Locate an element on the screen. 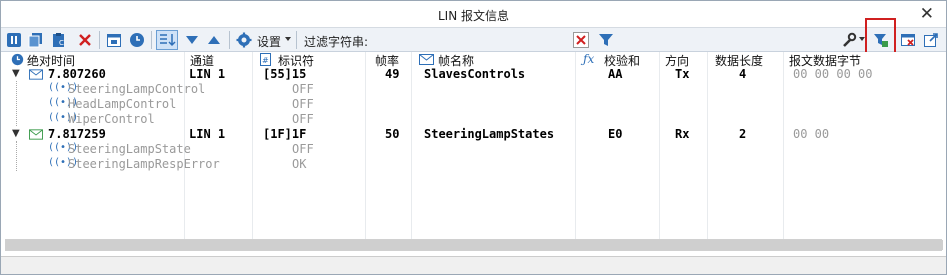 The height and width of the screenshot is (275, 947). signal-name: SteeringLampRespError is located at coordinates (144, 164).